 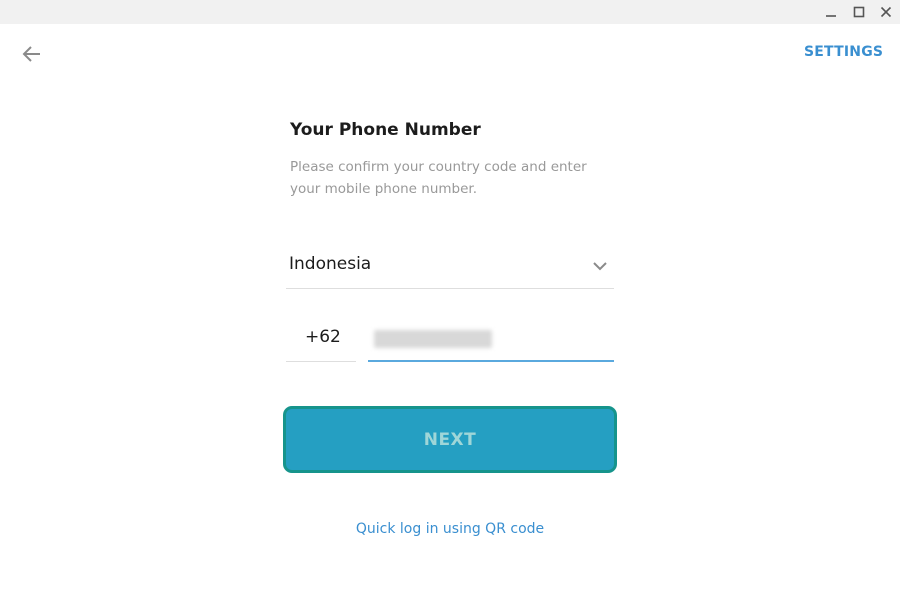 I want to click on minimize-icon, so click(x=831, y=12).